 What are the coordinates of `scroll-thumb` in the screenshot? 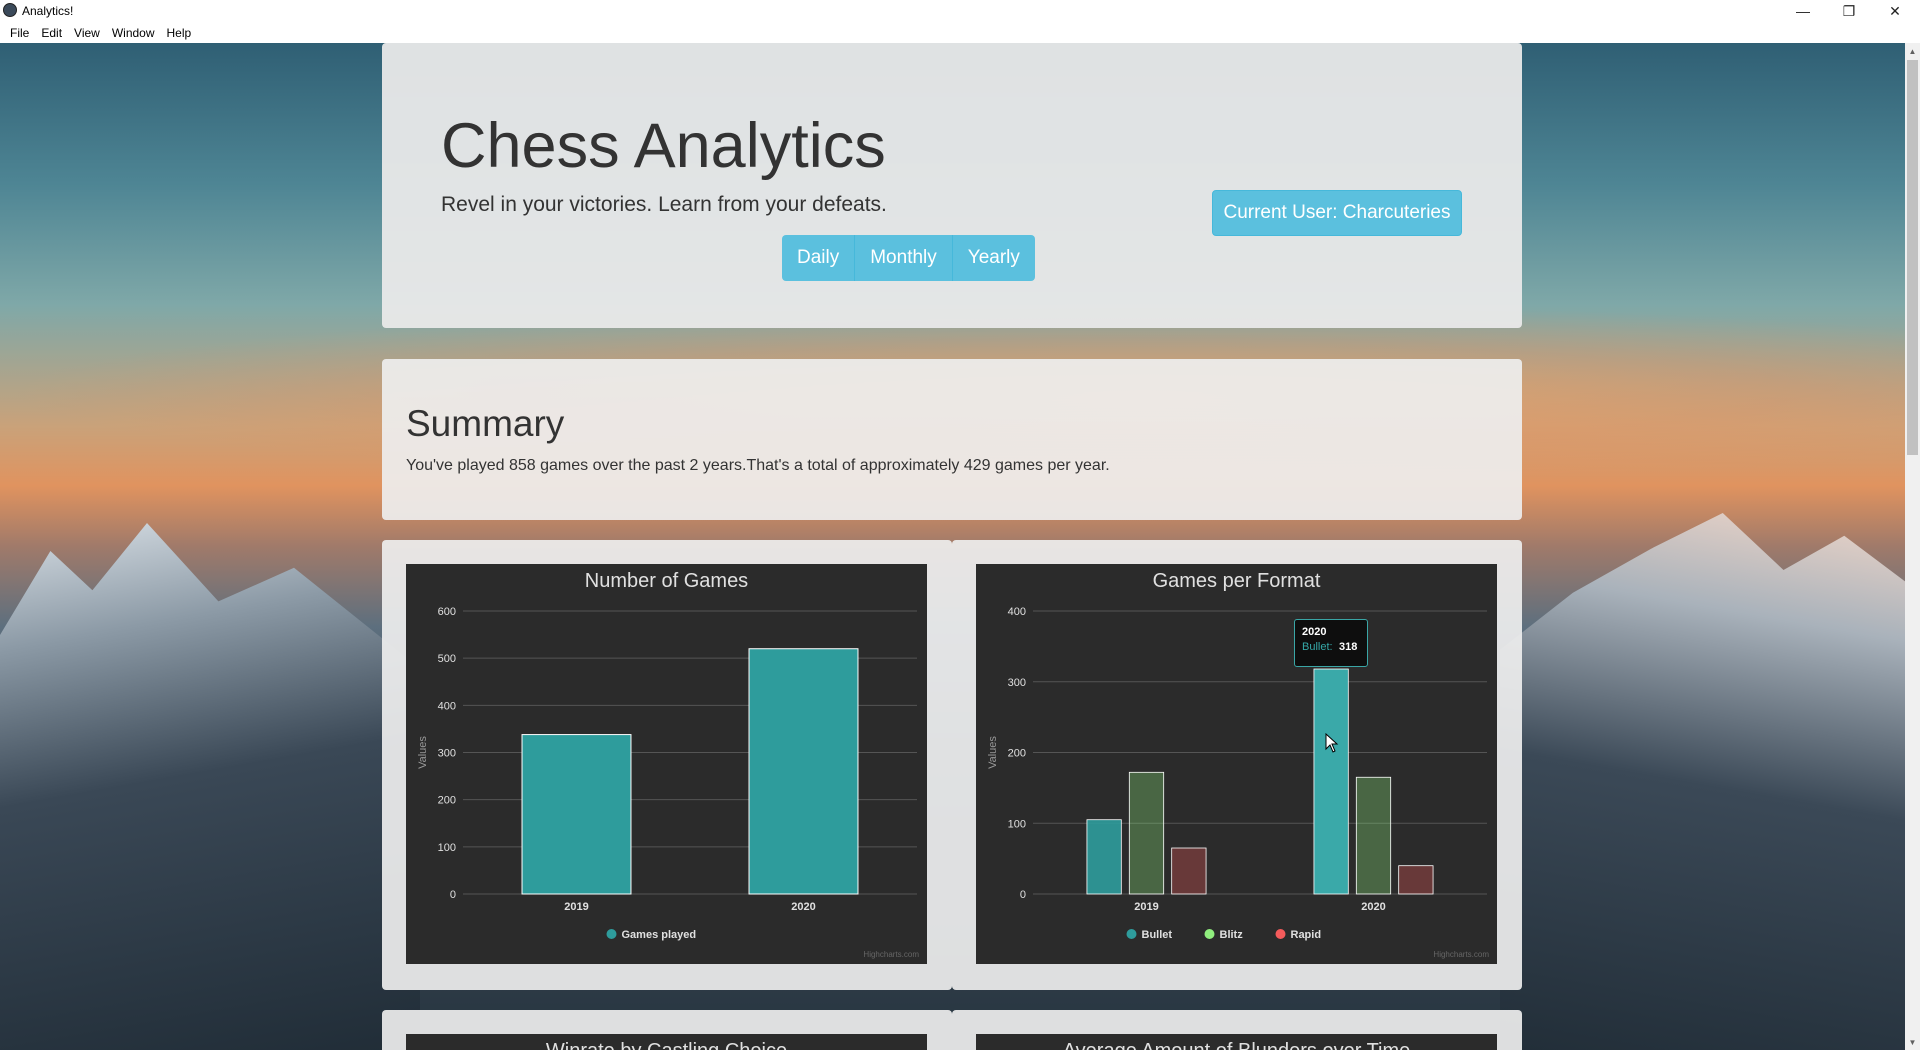 It's located at (1912, 257).